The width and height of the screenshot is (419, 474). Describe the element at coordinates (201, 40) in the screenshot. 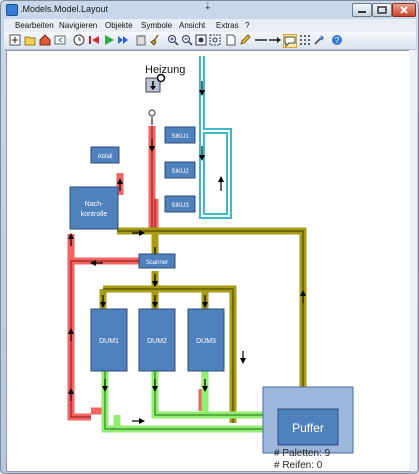

I see `zoom-fit-icon` at that location.